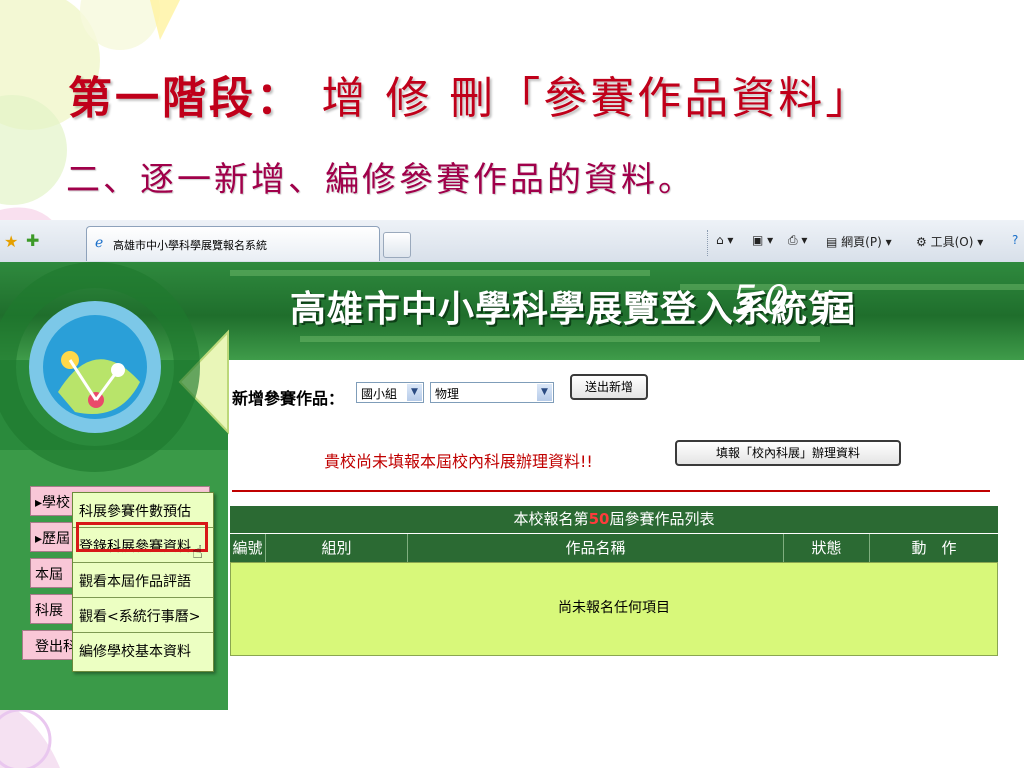 The image size is (1024, 768). What do you see at coordinates (492, 392) in the screenshot?
I see `subject-select: 物理 ▼` at bounding box center [492, 392].